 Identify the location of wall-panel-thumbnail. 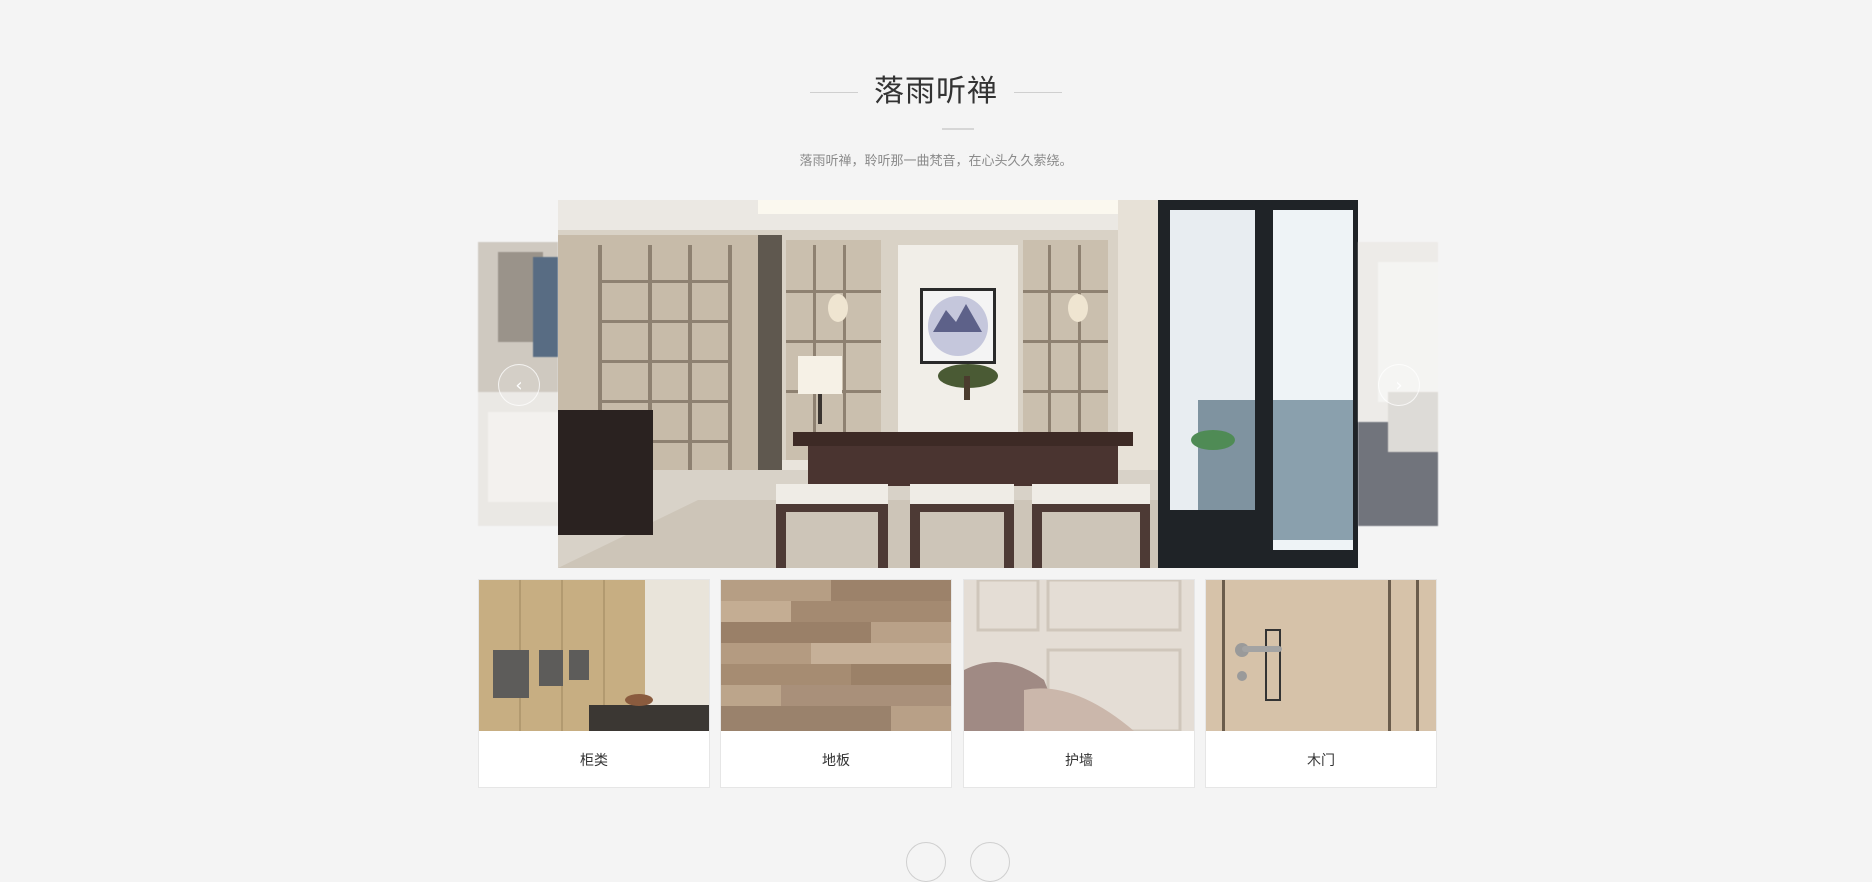
(1079, 655).